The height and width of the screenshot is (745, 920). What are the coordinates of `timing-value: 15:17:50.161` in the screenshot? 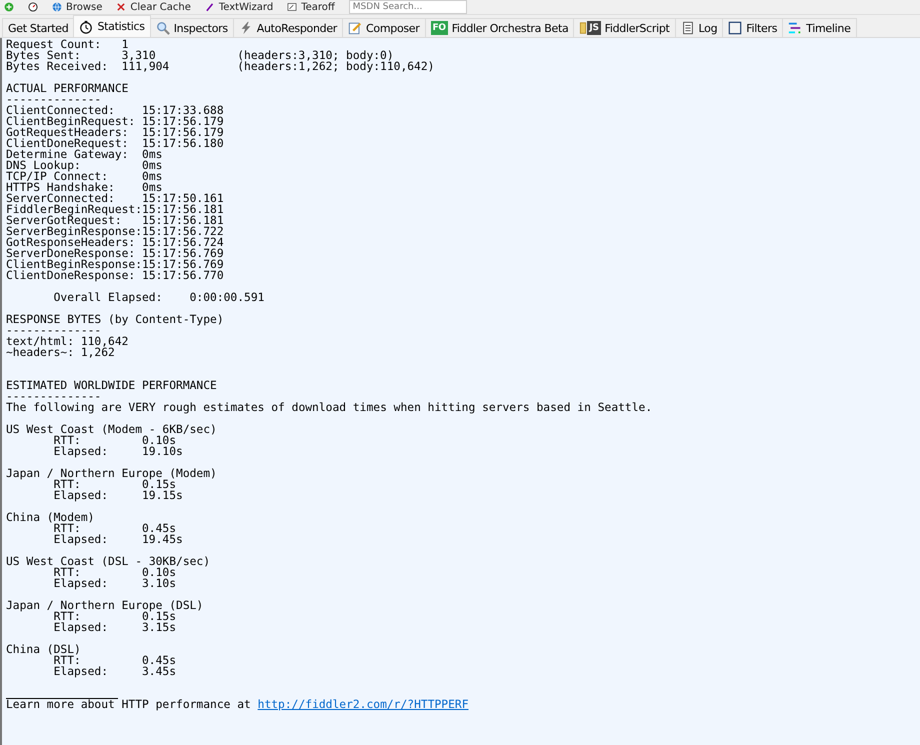 It's located at (183, 198).